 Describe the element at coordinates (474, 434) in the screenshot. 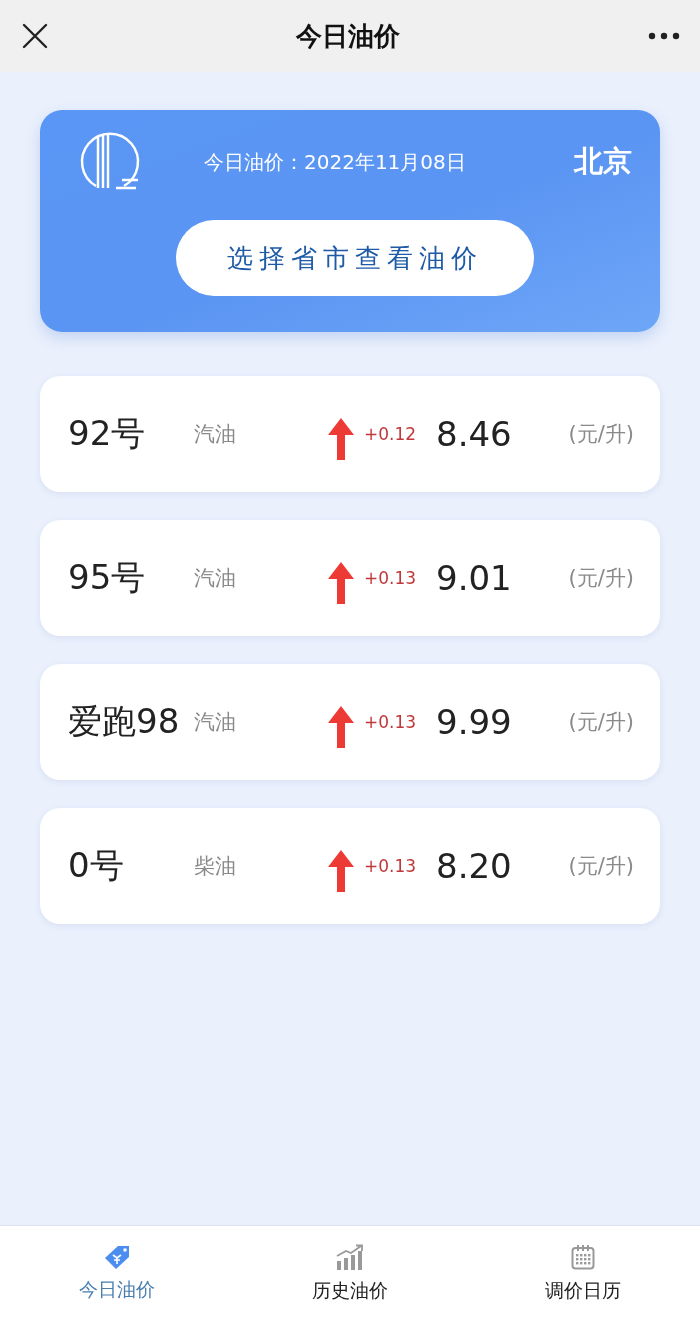

I see `price-value: 8.46` at that location.